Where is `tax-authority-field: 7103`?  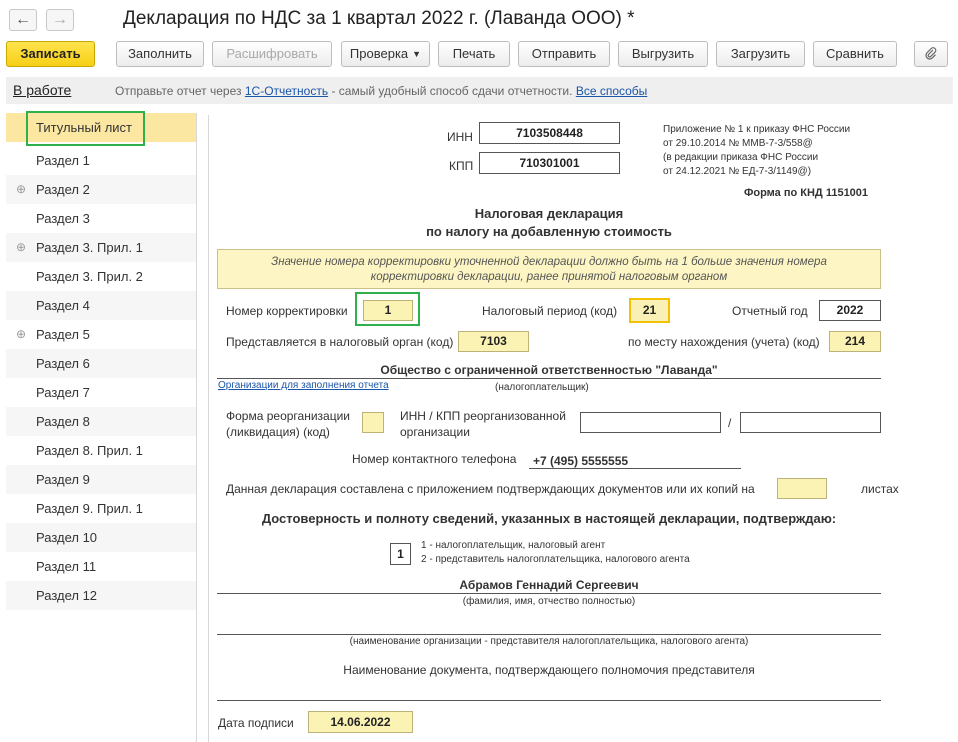 tax-authority-field: 7103 is located at coordinates (493, 341).